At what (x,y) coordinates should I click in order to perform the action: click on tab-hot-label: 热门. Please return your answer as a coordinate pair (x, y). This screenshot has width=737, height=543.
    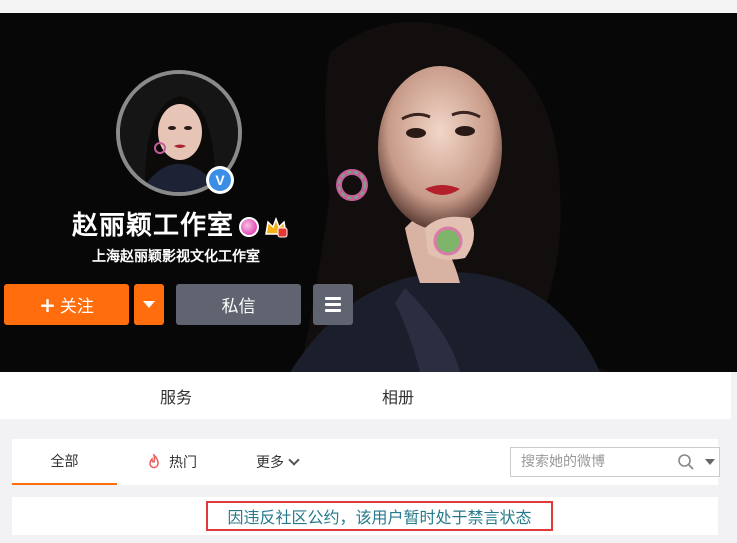
    Looking at the image, I should click on (183, 463).